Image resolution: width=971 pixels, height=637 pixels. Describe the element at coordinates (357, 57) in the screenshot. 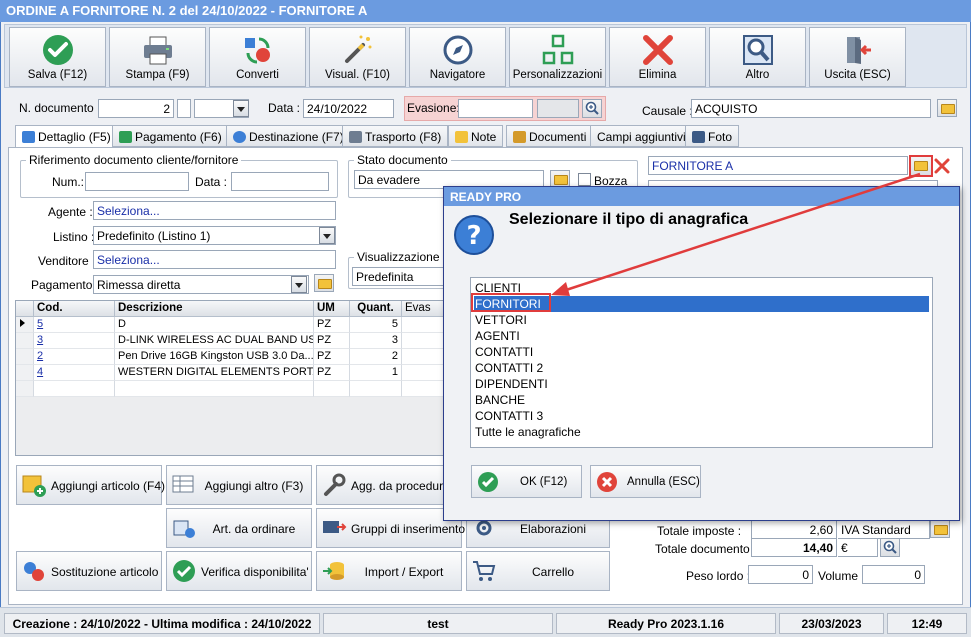

I see `view-button: Visual. (F10)` at that location.